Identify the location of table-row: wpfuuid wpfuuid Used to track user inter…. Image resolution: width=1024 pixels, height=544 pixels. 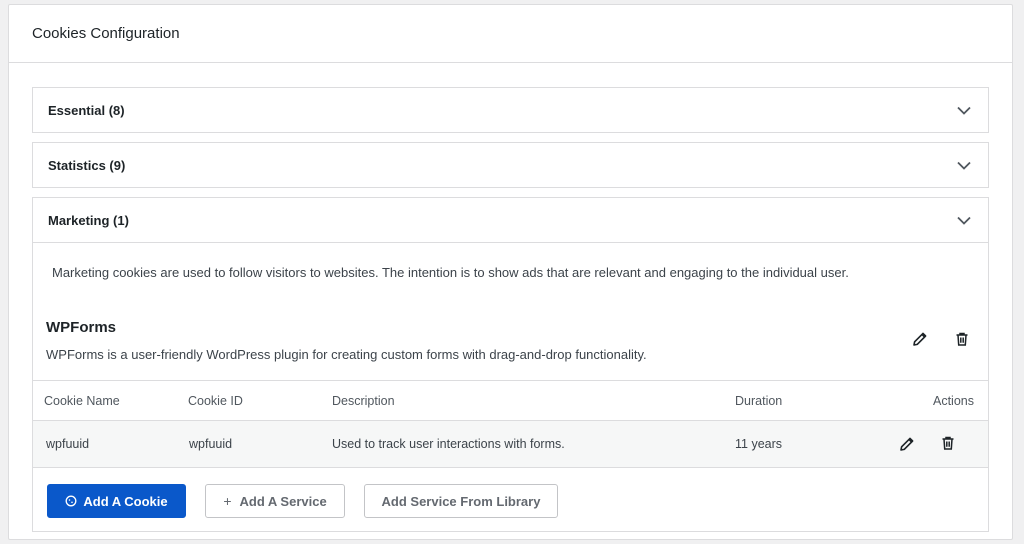
(510, 444).